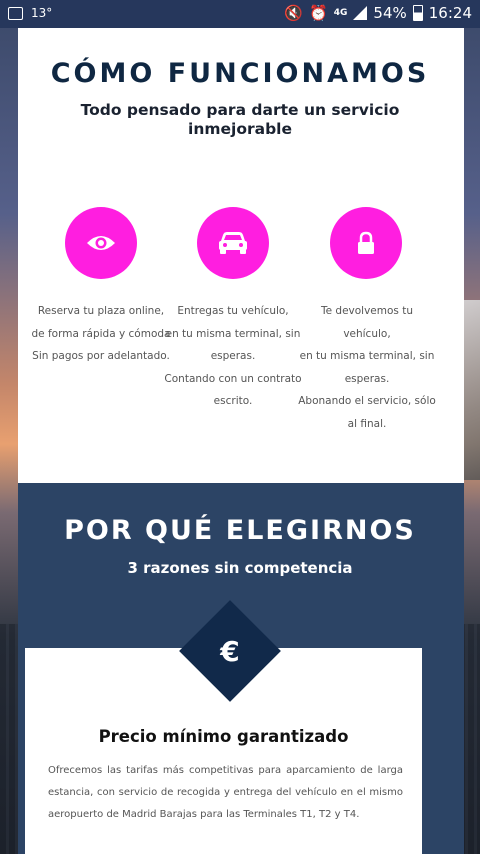 The height and width of the screenshot is (854, 480). What do you see at coordinates (294, 13) in the screenshot?
I see `mute-icon: 🔇` at bounding box center [294, 13].